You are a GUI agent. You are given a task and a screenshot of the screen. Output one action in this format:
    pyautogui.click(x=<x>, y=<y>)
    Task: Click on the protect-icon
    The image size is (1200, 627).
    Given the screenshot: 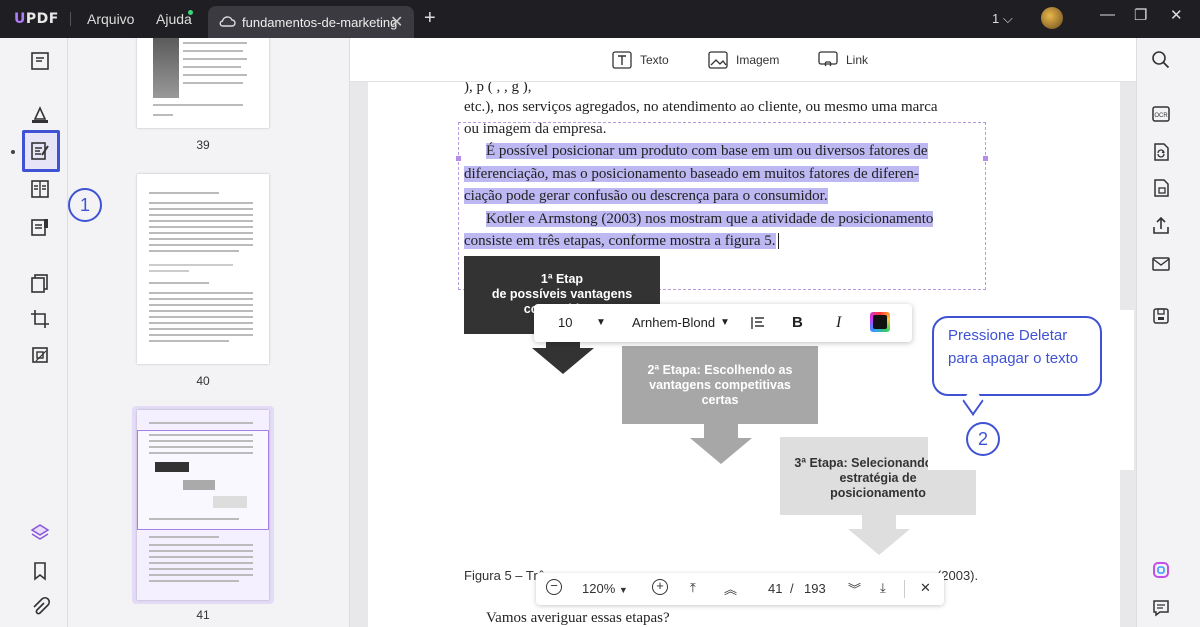 What is the action you would take?
    pyautogui.click(x=40, y=355)
    